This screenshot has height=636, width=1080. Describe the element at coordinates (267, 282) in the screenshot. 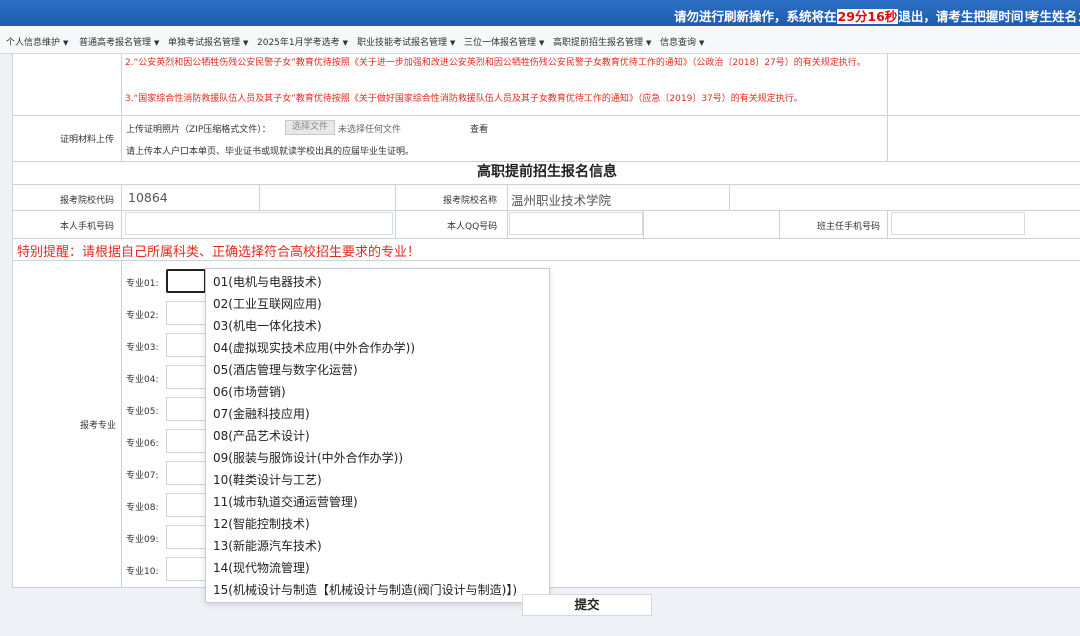

I see `major-option: 01(电机与电器技术)` at that location.